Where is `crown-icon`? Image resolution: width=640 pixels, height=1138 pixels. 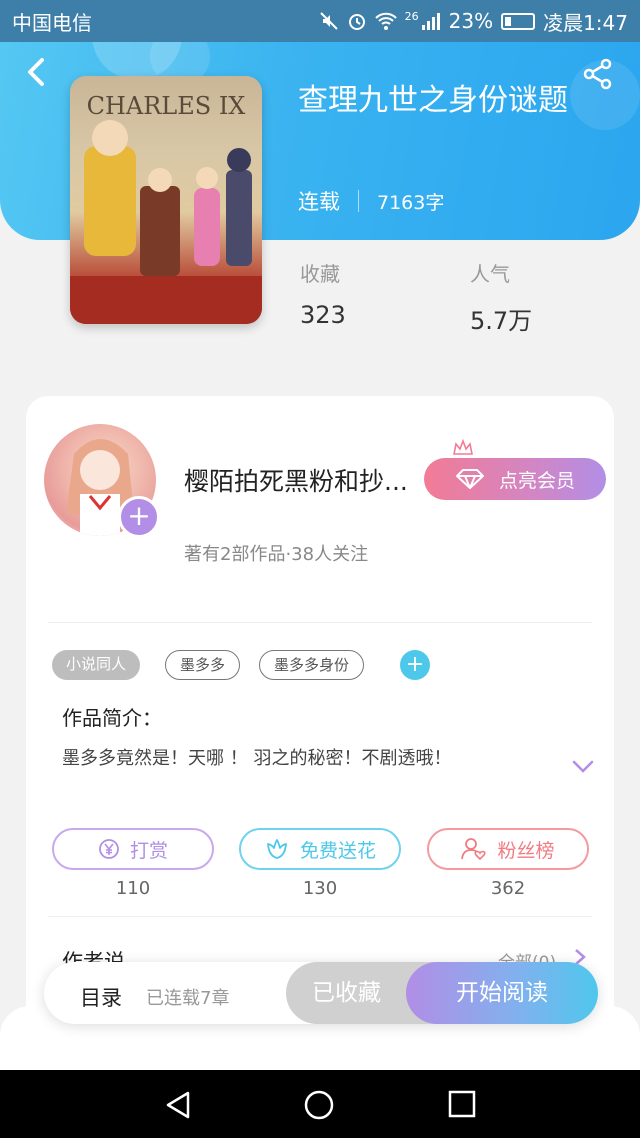 crown-icon is located at coordinates (463, 446).